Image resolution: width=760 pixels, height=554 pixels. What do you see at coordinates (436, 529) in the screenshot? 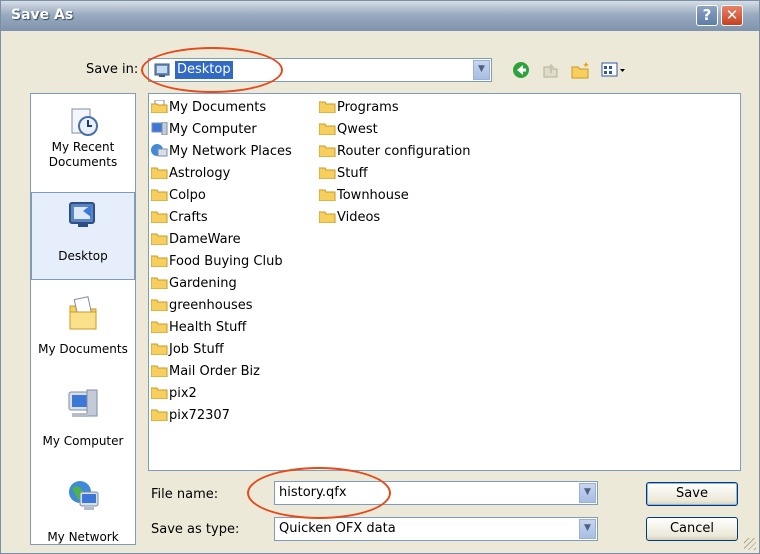
I see `save-as-type-dropdown: Quicken OFX data ▼` at bounding box center [436, 529].